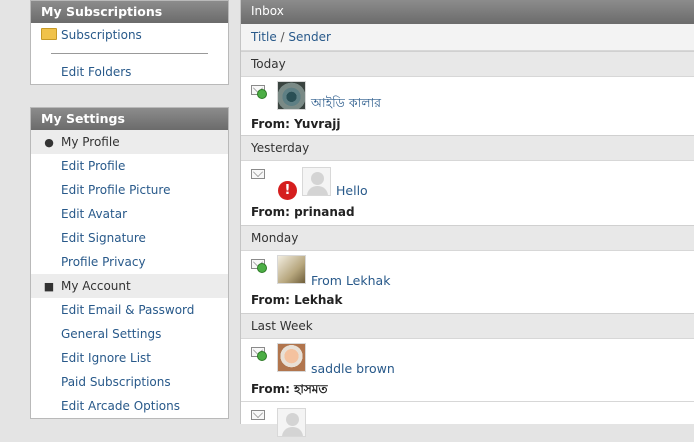 The width and height of the screenshot is (694, 442). What do you see at coordinates (467, 106) in the screenshot?
I see `message-row: আইডি কালার From: Yuvrajj` at bounding box center [467, 106].